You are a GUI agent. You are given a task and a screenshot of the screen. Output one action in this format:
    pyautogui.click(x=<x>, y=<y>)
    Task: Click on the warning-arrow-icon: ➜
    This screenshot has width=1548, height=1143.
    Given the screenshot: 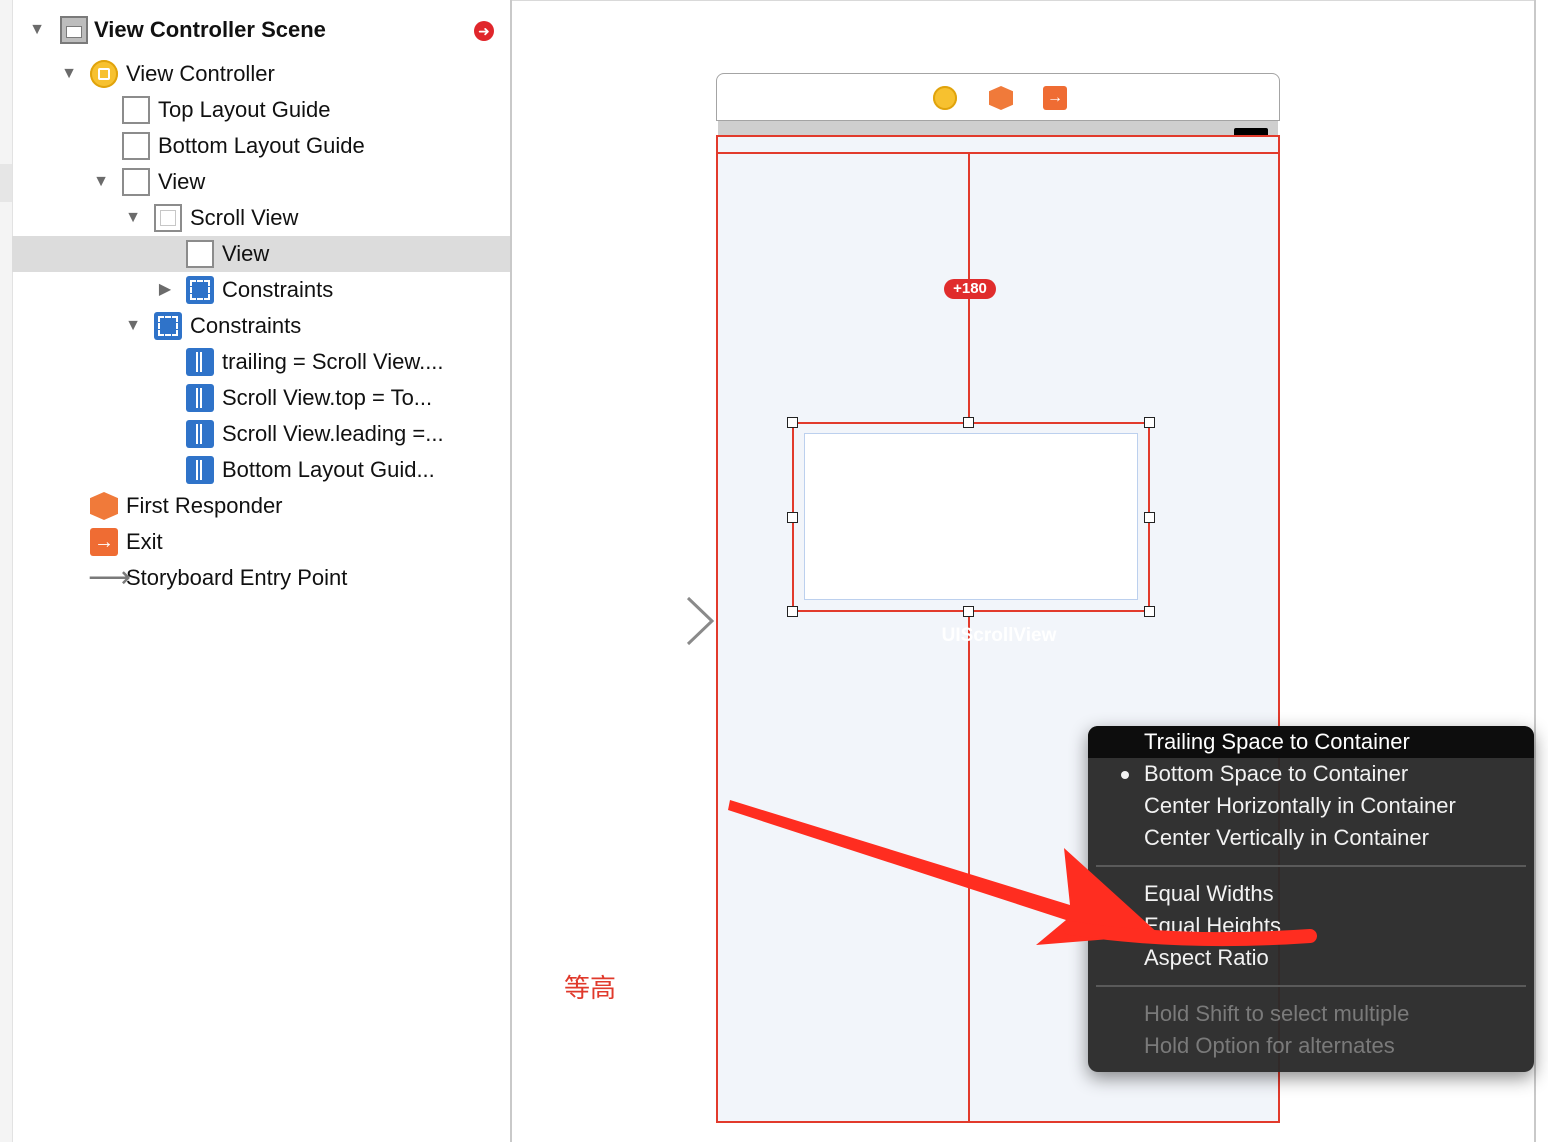 What is the action you would take?
    pyautogui.click(x=484, y=31)
    